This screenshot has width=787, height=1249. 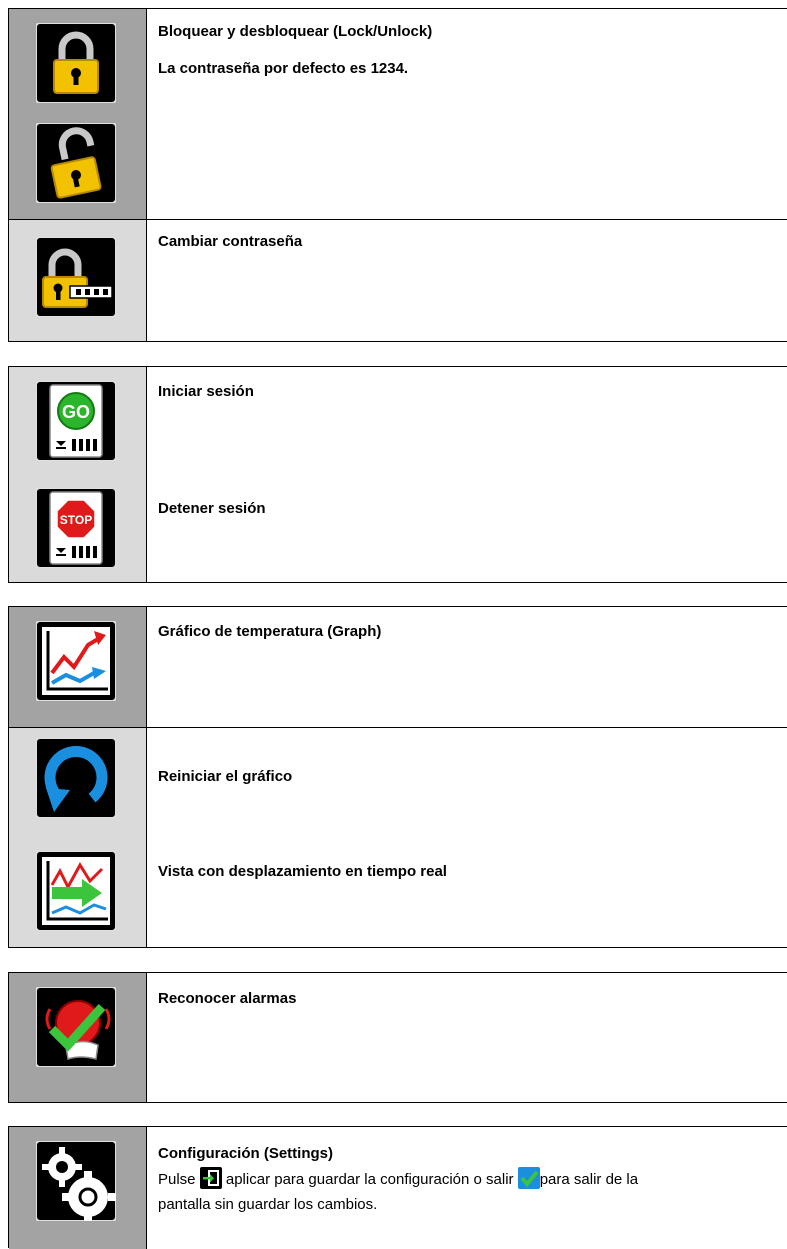 What do you see at coordinates (283, 68) in the screenshot?
I see `default-password-note: La contraseña por defecto es 1234.` at bounding box center [283, 68].